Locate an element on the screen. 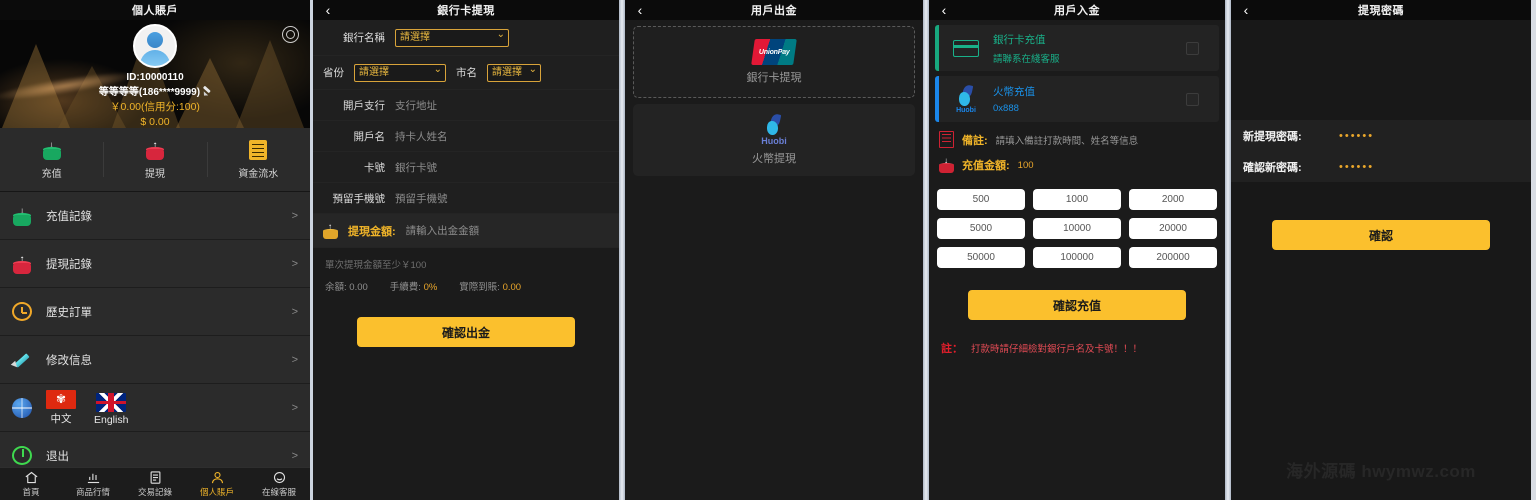 The image size is (1536, 500). bank-name-select: 請選擇 is located at coordinates (452, 37).